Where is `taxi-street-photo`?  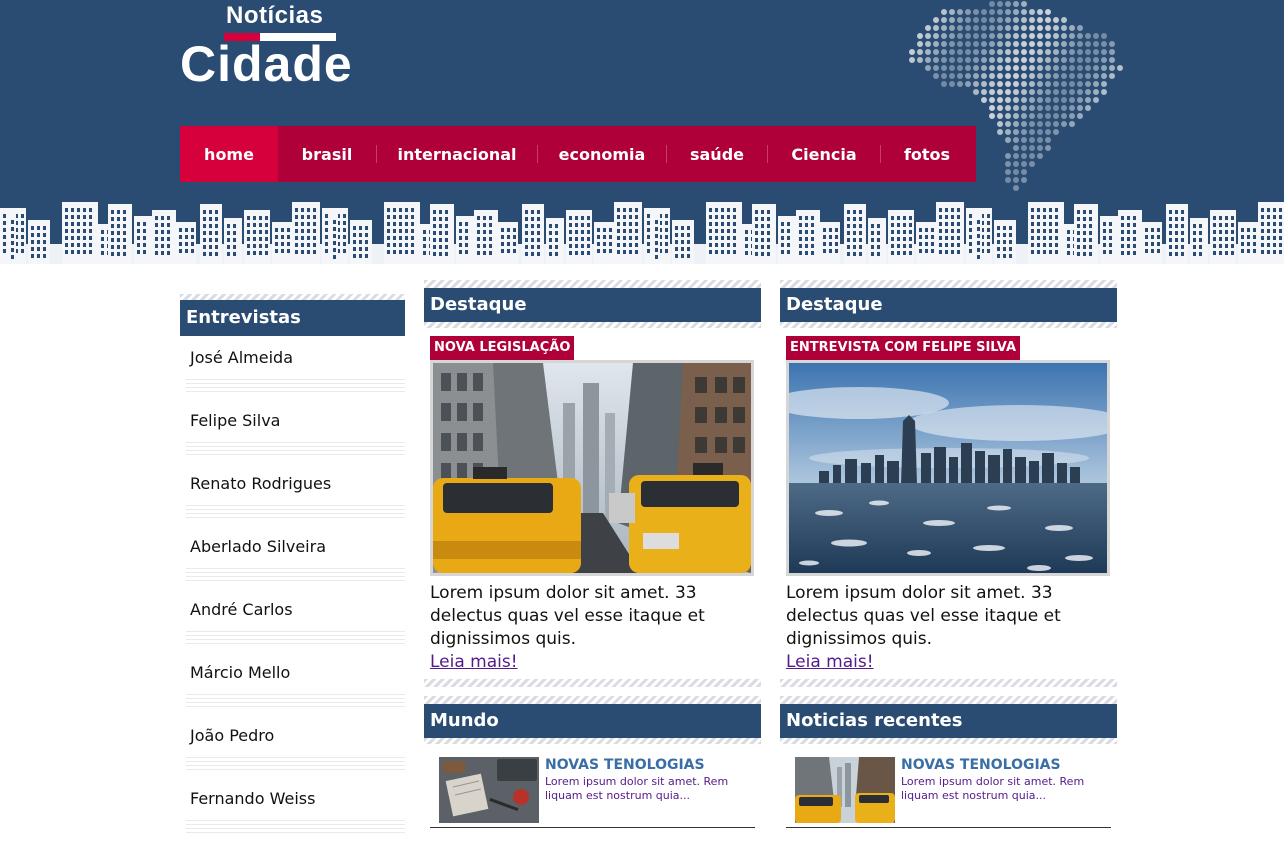 taxi-street-photo is located at coordinates (592, 468).